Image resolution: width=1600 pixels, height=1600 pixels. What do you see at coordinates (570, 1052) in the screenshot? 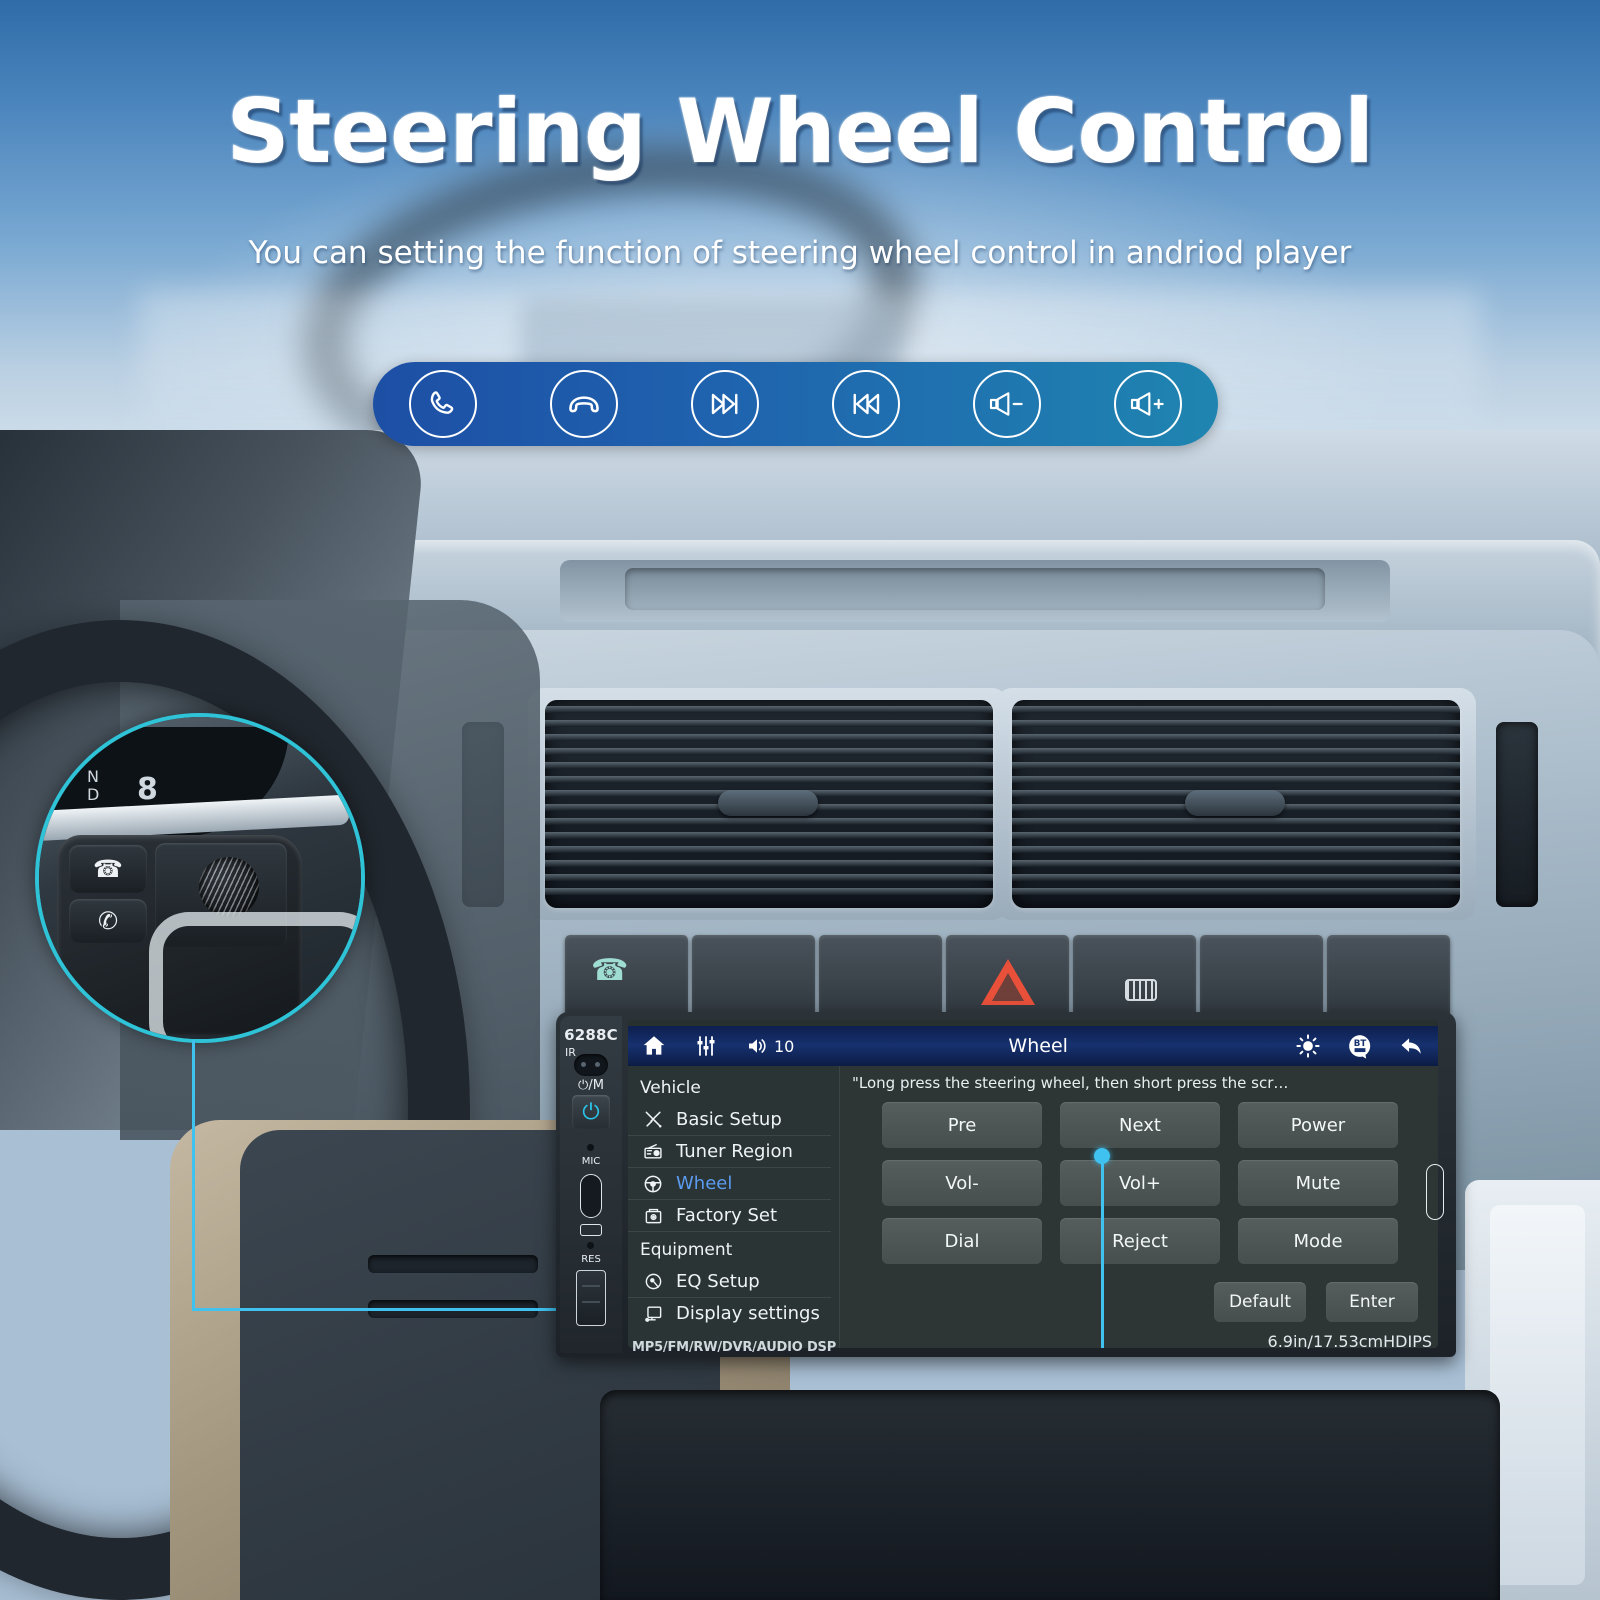
I see `ir-label: IR` at bounding box center [570, 1052].